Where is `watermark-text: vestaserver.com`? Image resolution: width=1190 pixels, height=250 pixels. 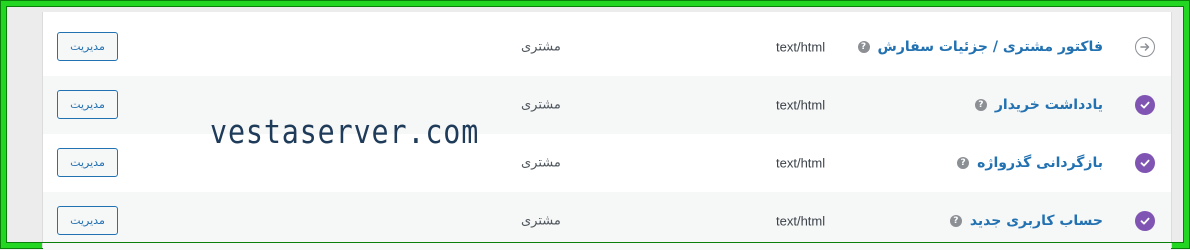 watermark-text: vestaserver.com is located at coordinates (345, 131).